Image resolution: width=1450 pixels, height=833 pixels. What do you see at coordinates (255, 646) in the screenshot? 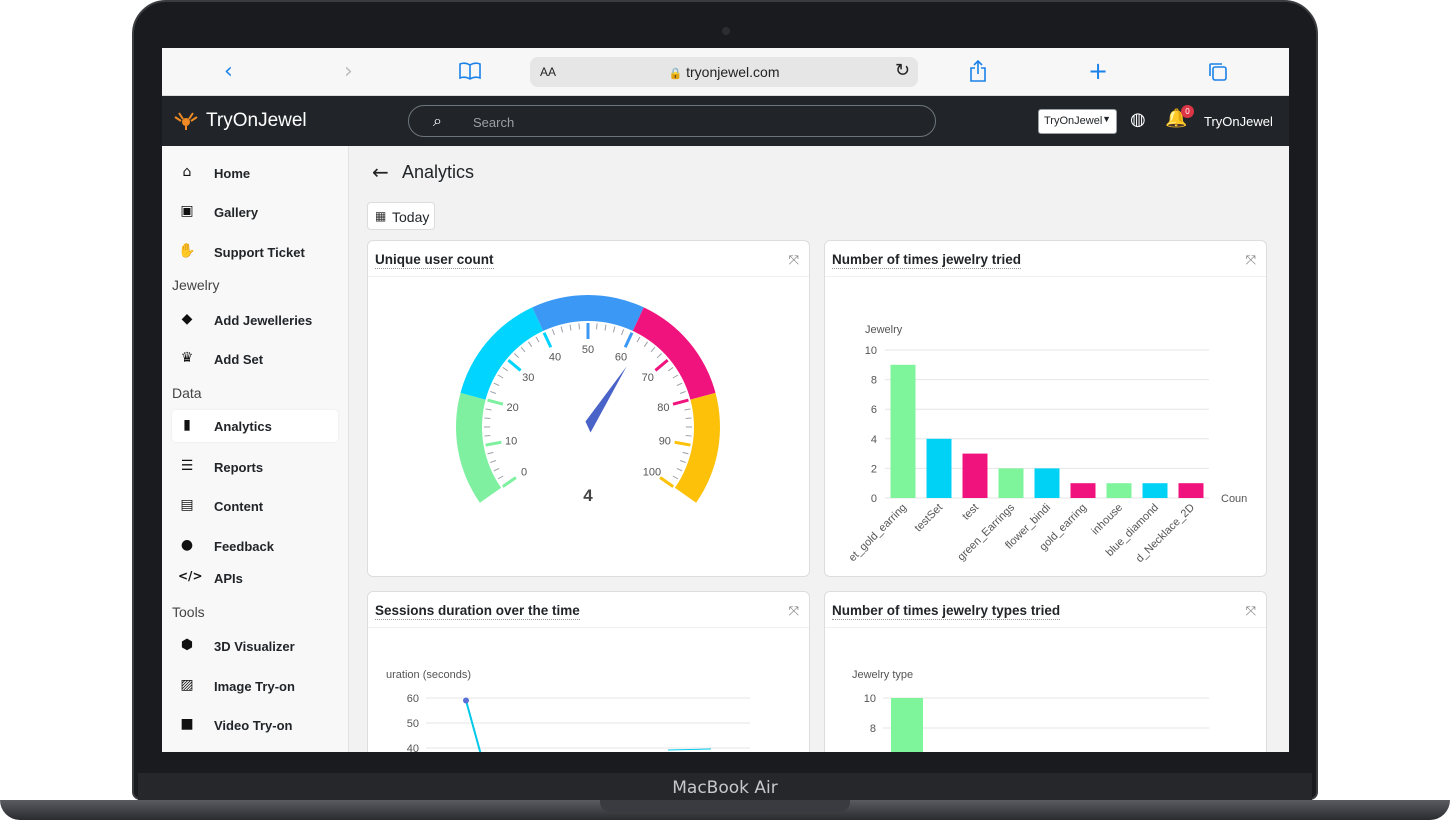
I see `sidebar-item-3d-visualizer: ⬢ 3D Visualizer` at bounding box center [255, 646].